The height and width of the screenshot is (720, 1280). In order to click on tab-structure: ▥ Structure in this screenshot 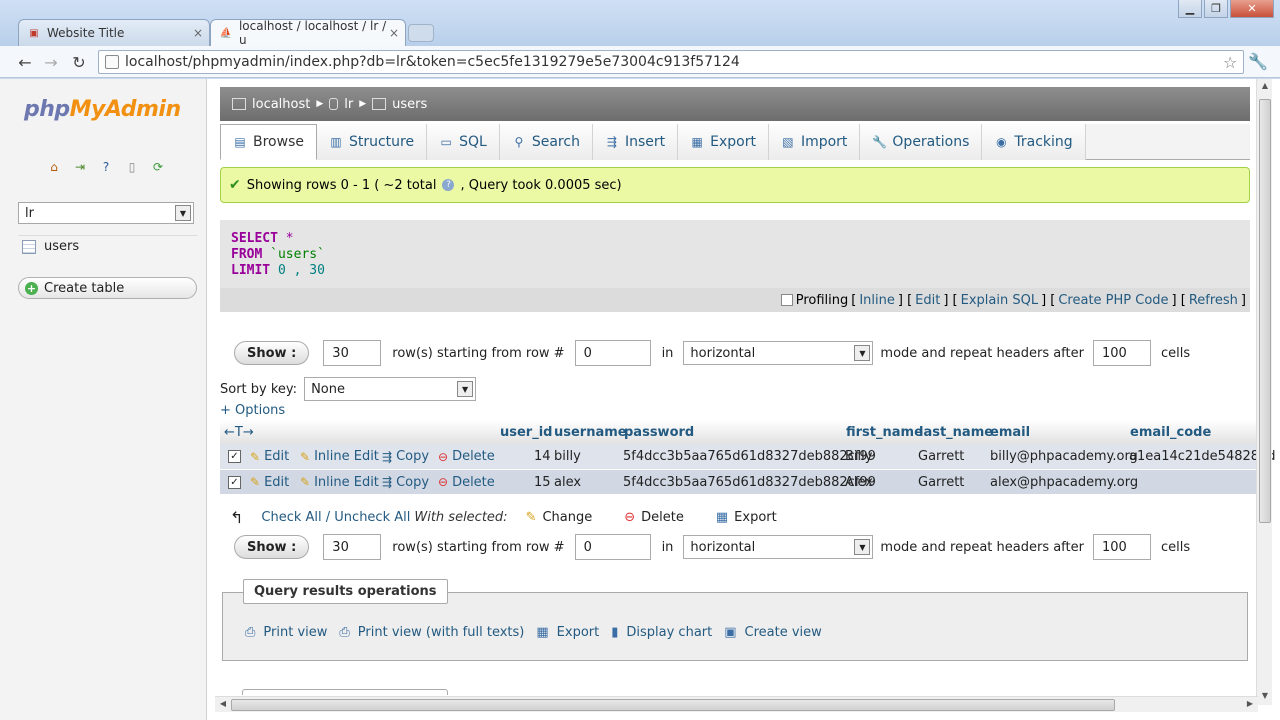, I will do `click(372, 142)`.